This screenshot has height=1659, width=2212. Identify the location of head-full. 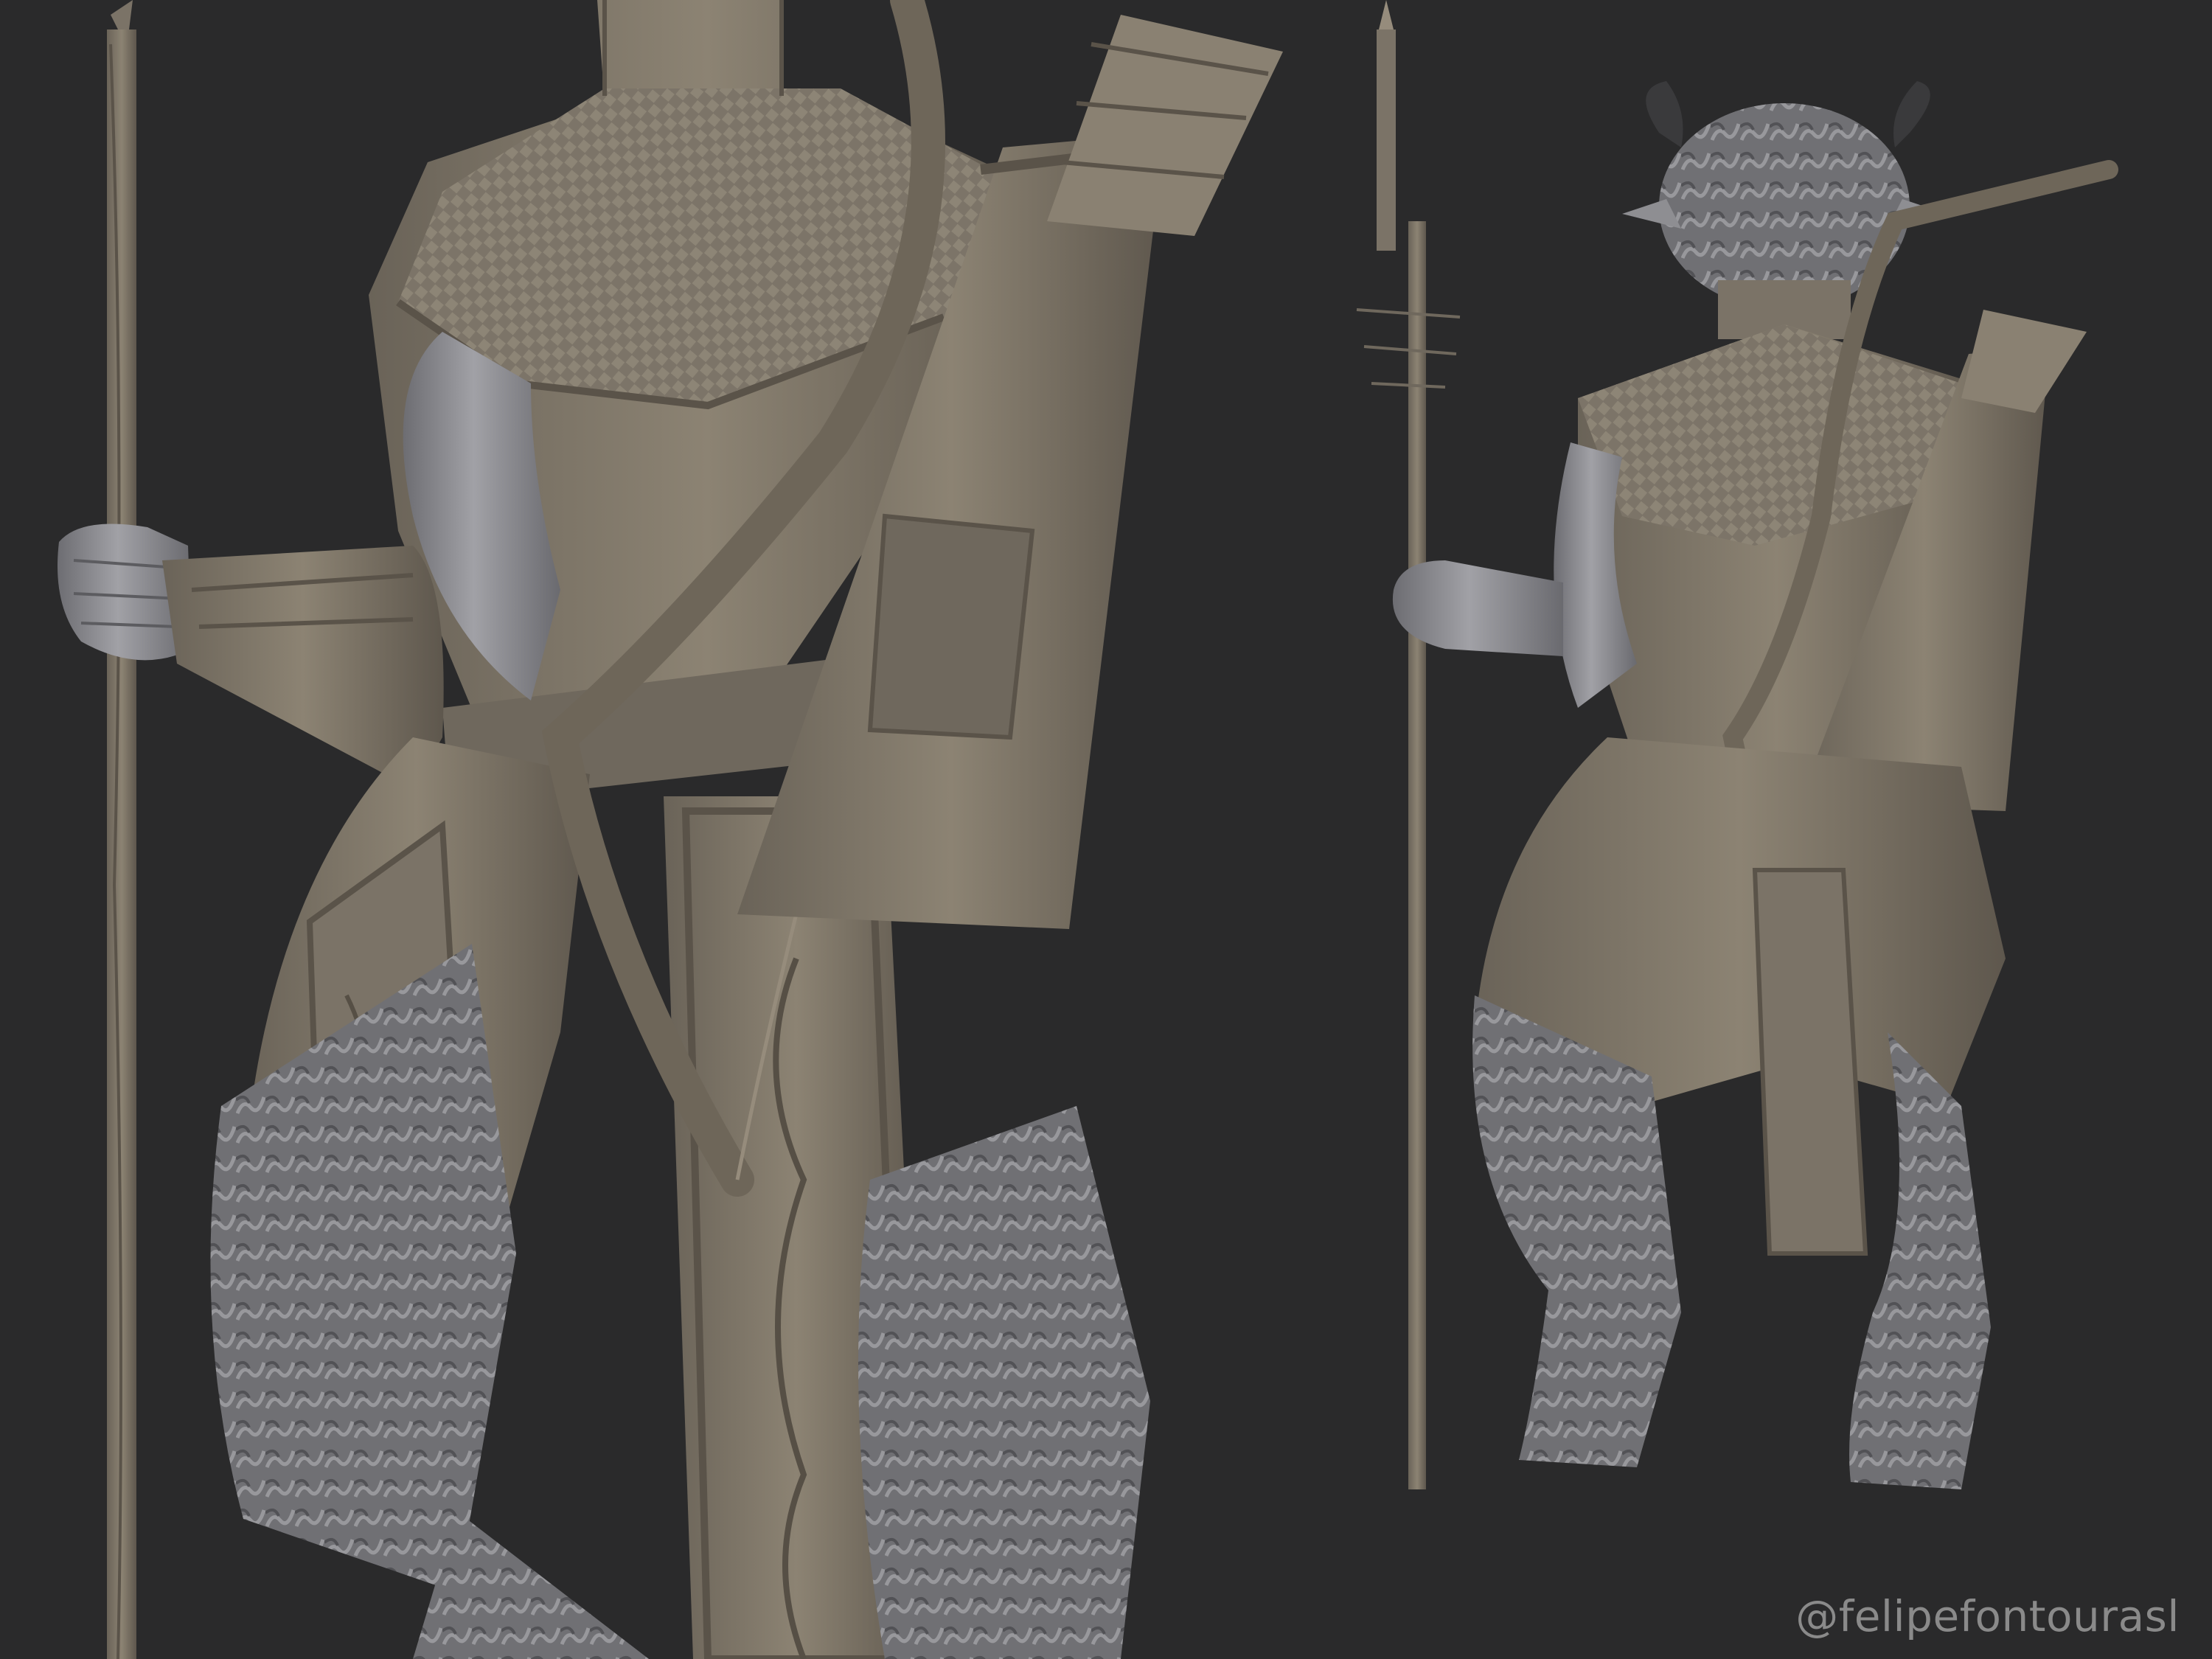
(1784, 210).